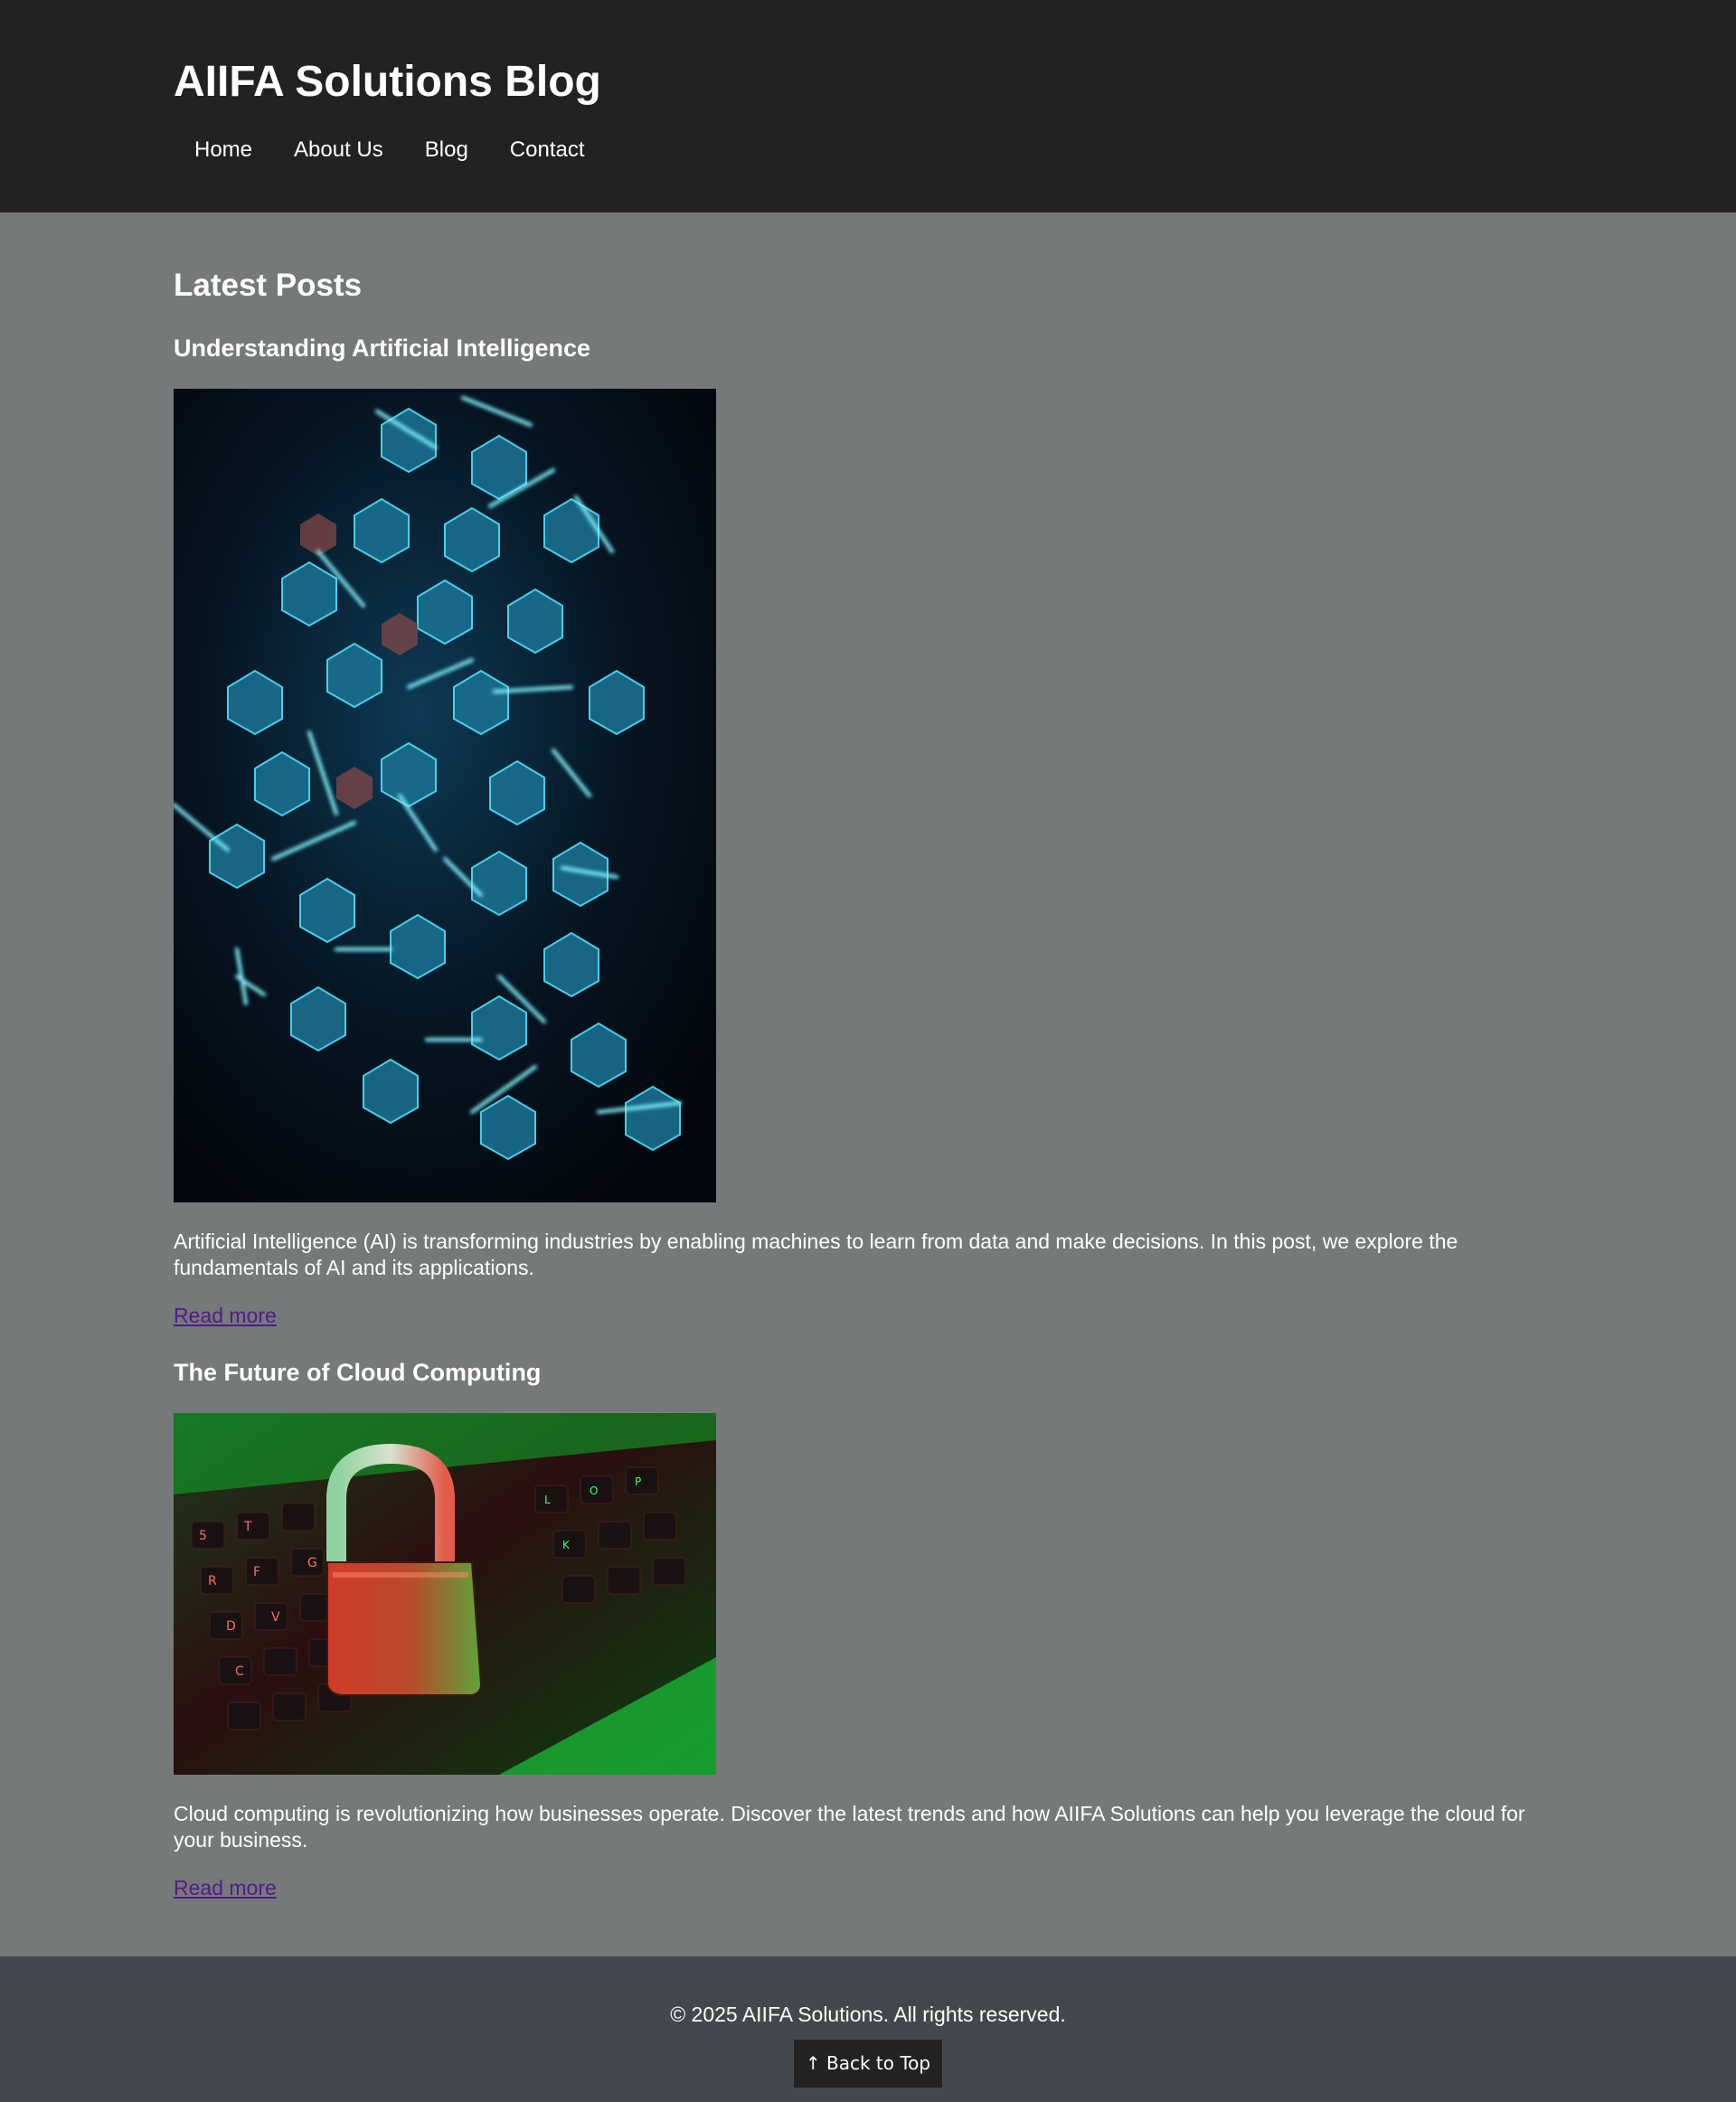 This screenshot has height=2102, width=1736. I want to click on glowing-hexagon-network-image, so click(445, 795).